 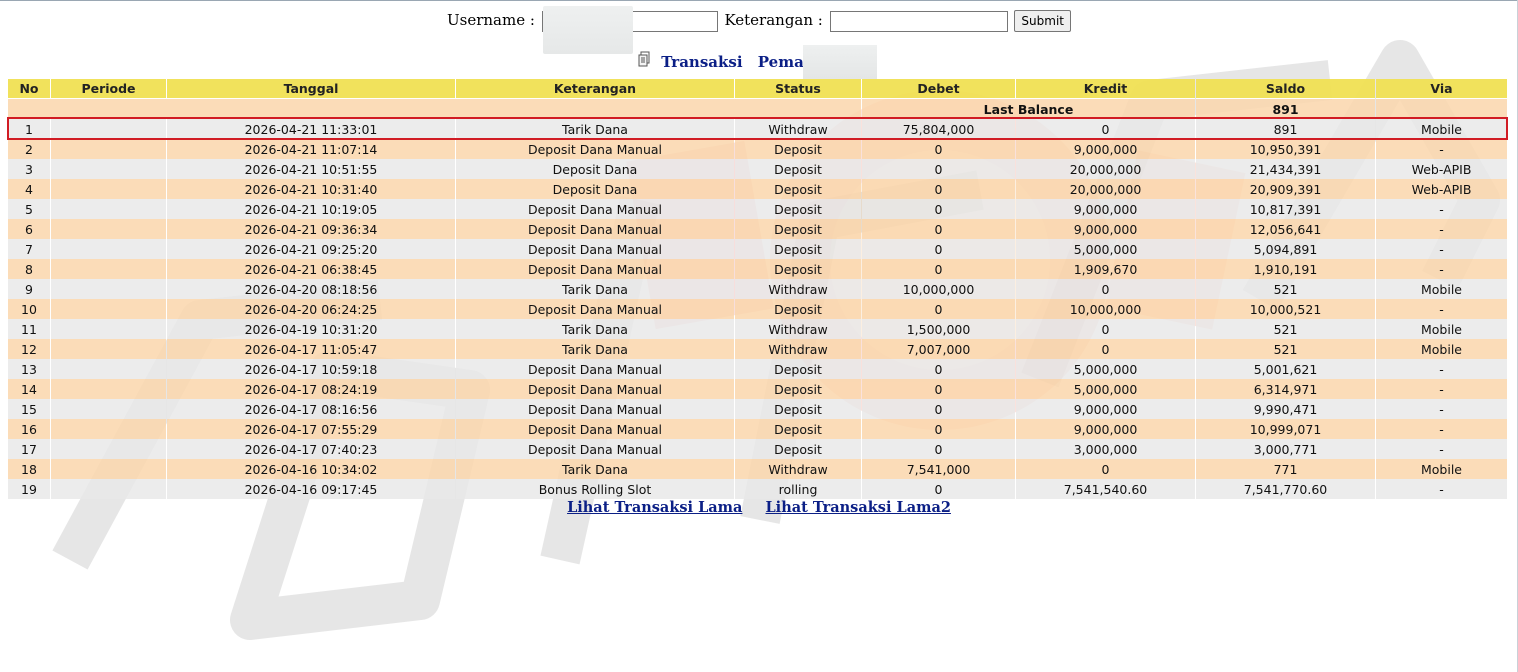 What do you see at coordinates (311, 489) in the screenshot?
I see `cell-tanggal: 2026-04-16 09:17:45` at bounding box center [311, 489].